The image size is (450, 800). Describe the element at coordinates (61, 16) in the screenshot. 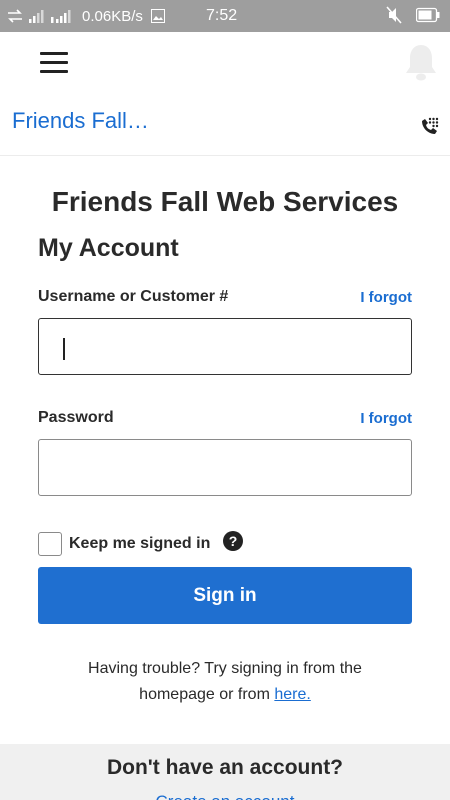

I see `sim2-signal-icon` at that location.